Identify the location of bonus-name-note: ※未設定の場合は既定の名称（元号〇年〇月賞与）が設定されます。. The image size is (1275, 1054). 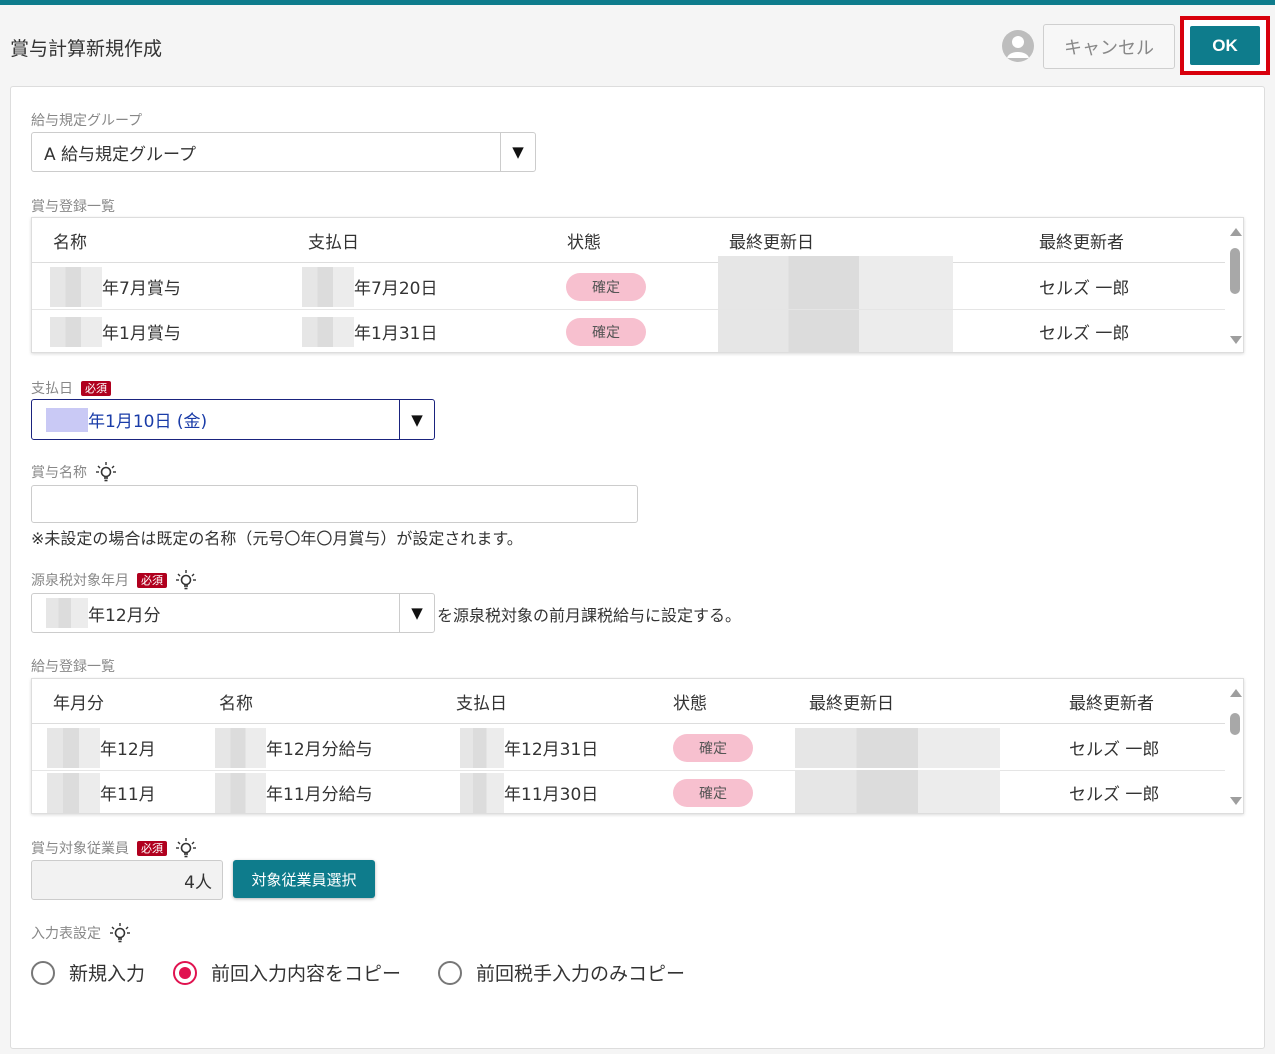
(277, 538).